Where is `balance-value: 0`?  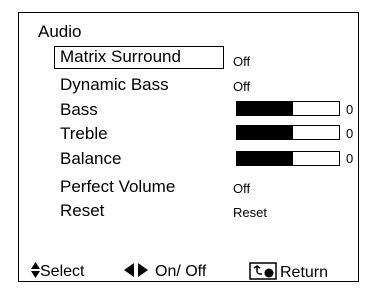 balance-value: 0 is located at coordinates (350, 158).